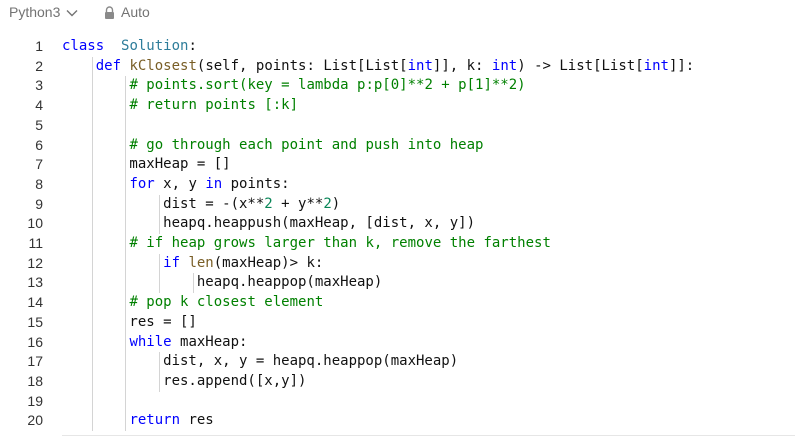 This screenshot has height=437, width=795. I want to click on code-token: res = [], so click(129, 321).